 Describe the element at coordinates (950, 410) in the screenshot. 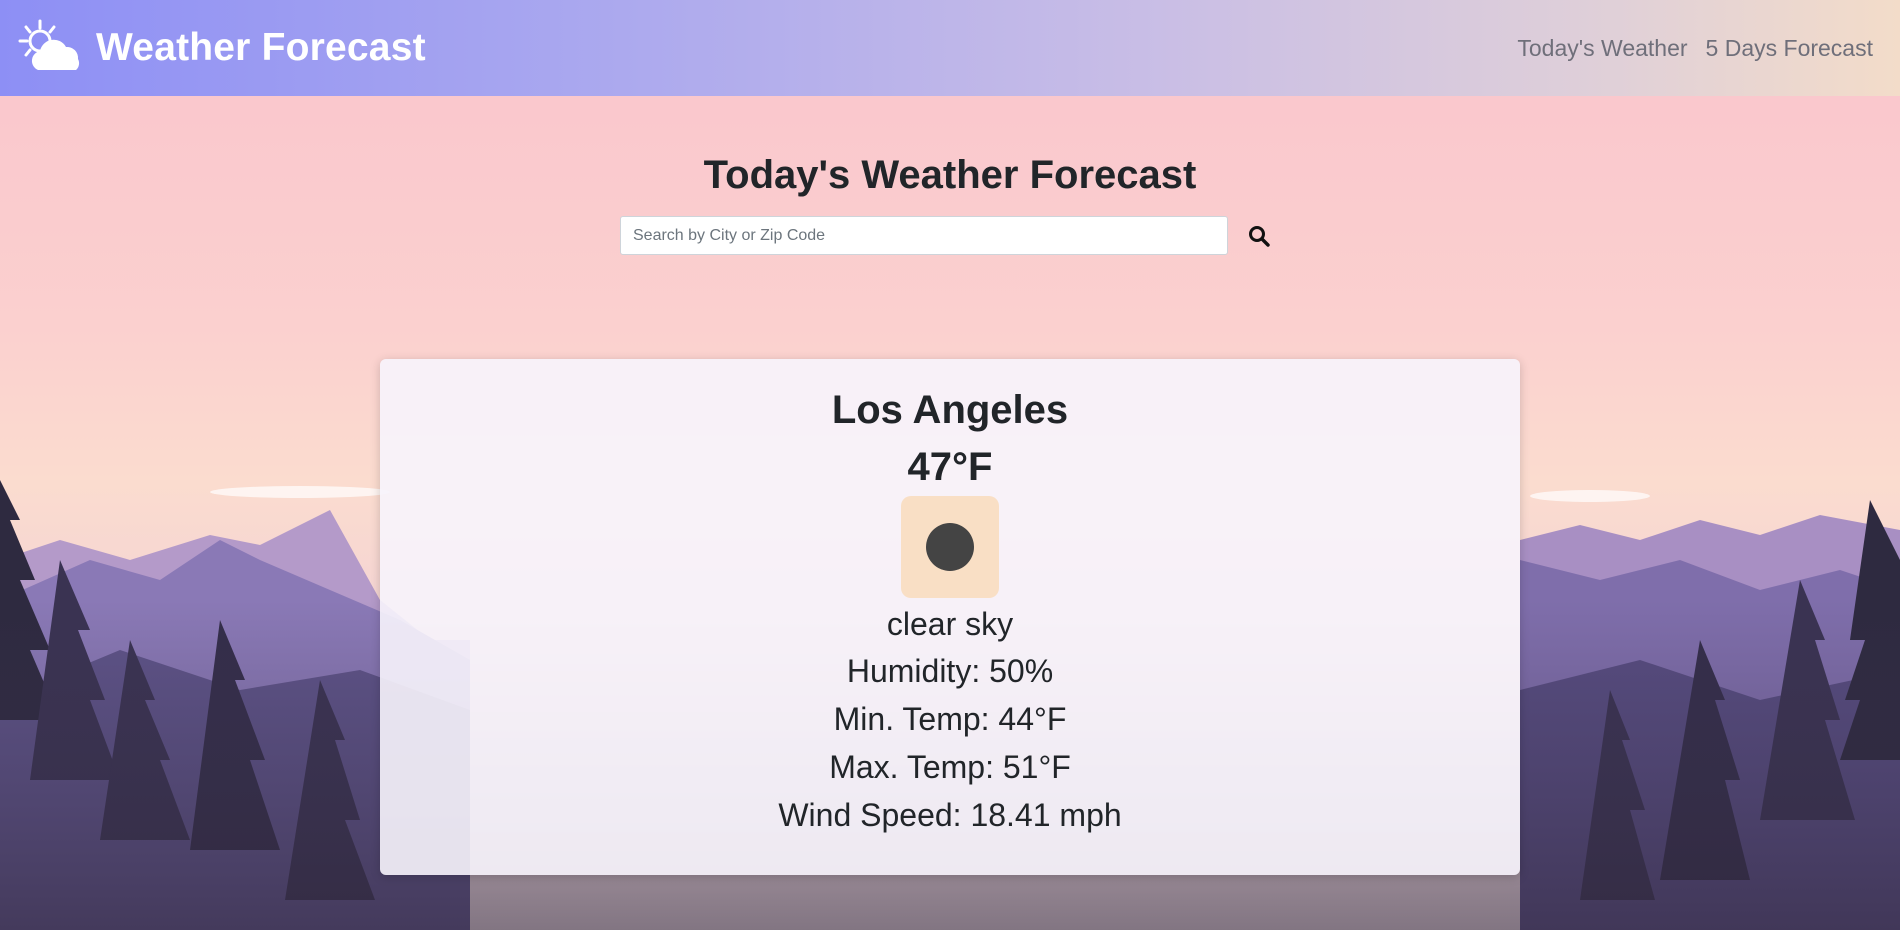

I see `city-name: Los Angeles` at that location.